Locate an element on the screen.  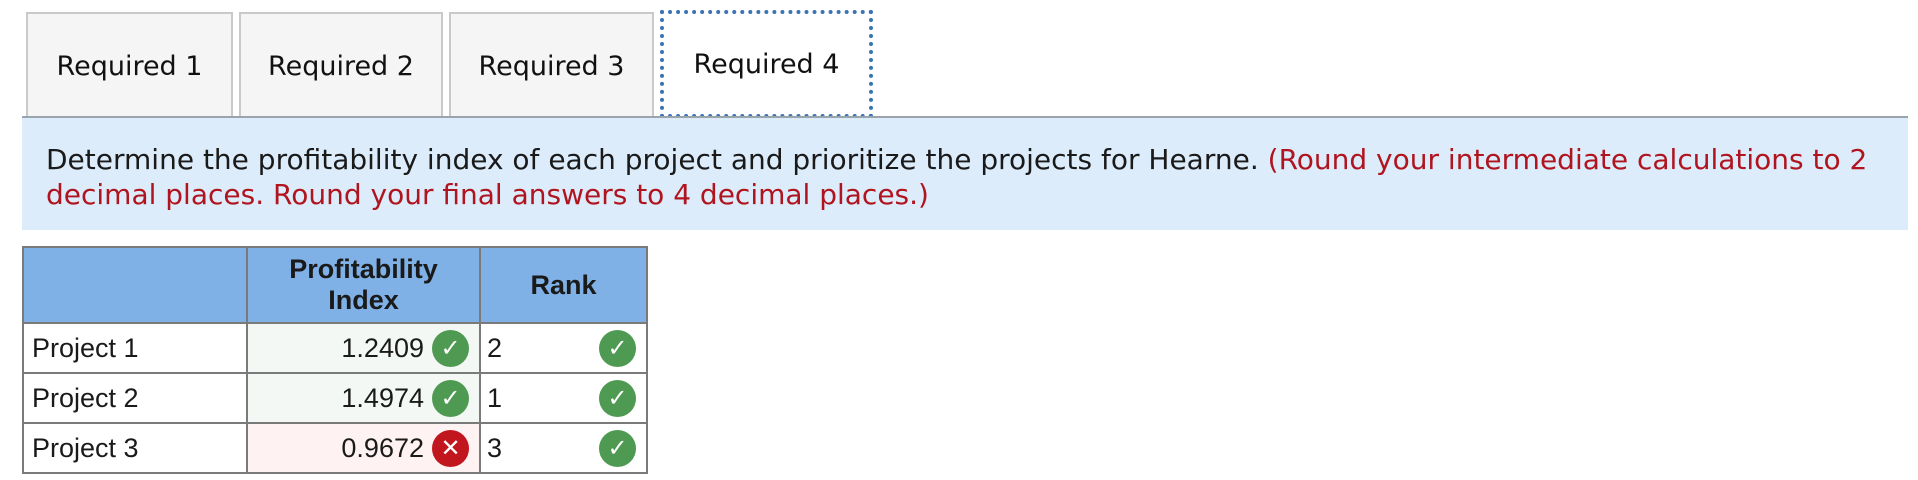
table-row: Project 2 1.4974 ✓ 1 ✓ is located at coordinates (335, 398).